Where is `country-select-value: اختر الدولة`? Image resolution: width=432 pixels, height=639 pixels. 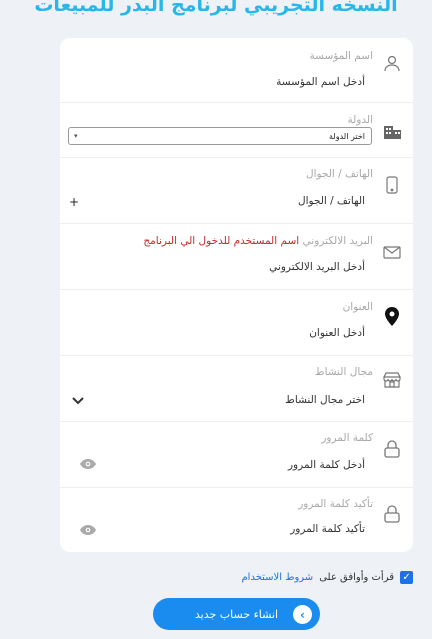 country-select-value: اختر الدولة is located at coordinates (347, 136).